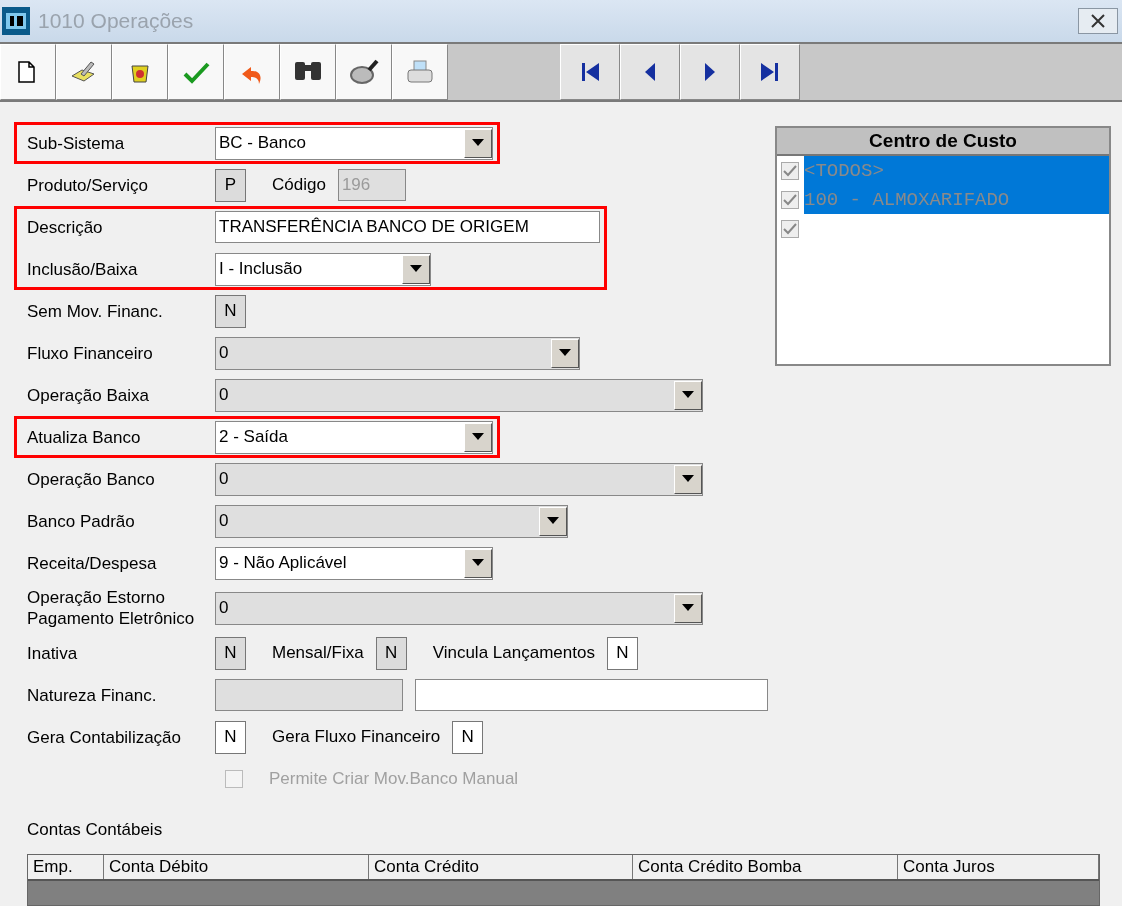 This screenshot has width=1122, height=906. What do you see at coordinates (95, 311) in the screenshot?
I see `field-label: Sem Mov. Financ.` at bounding box center [95, 311].